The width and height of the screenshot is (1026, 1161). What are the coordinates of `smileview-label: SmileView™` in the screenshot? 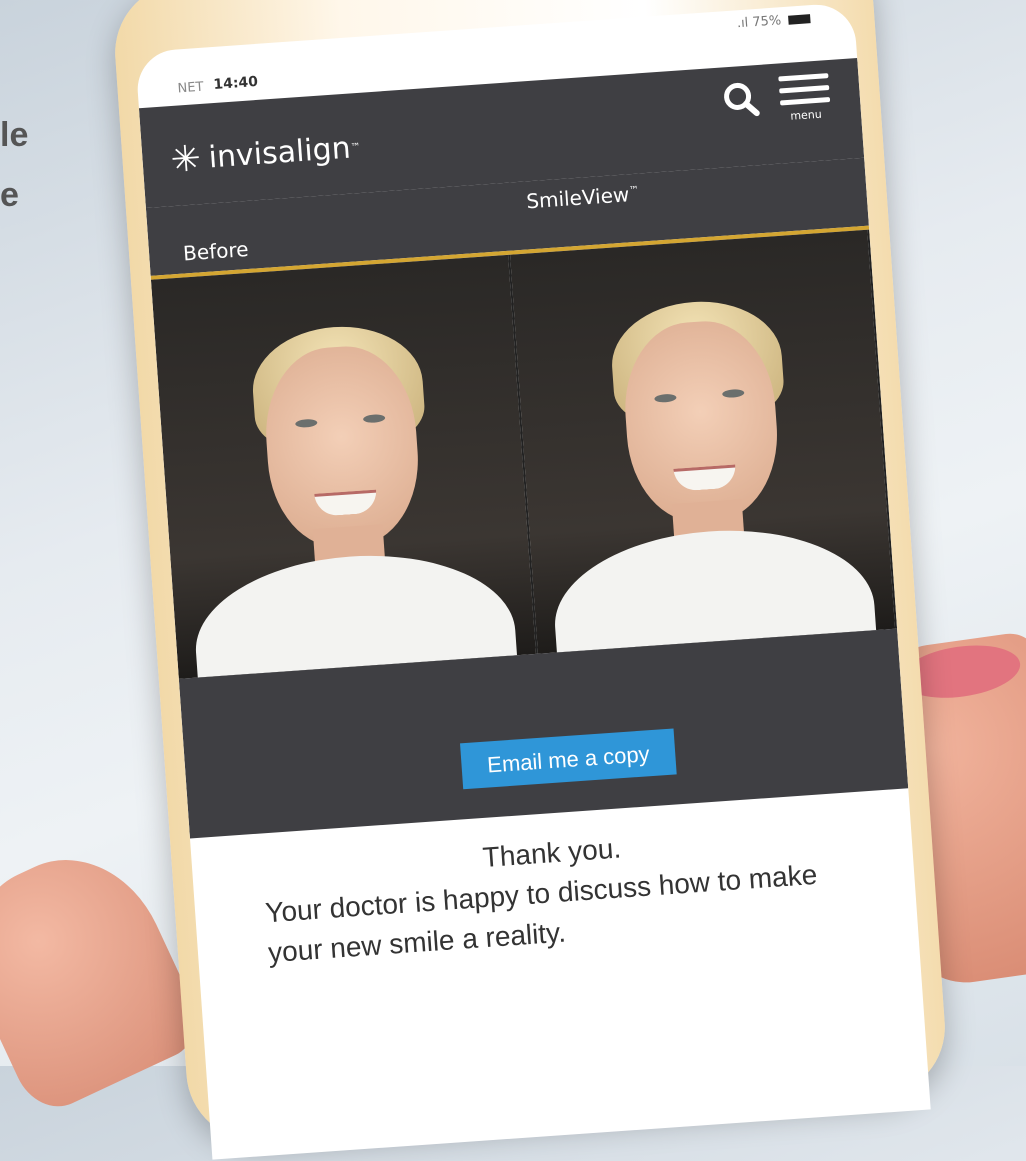 It's located at (582, 198).